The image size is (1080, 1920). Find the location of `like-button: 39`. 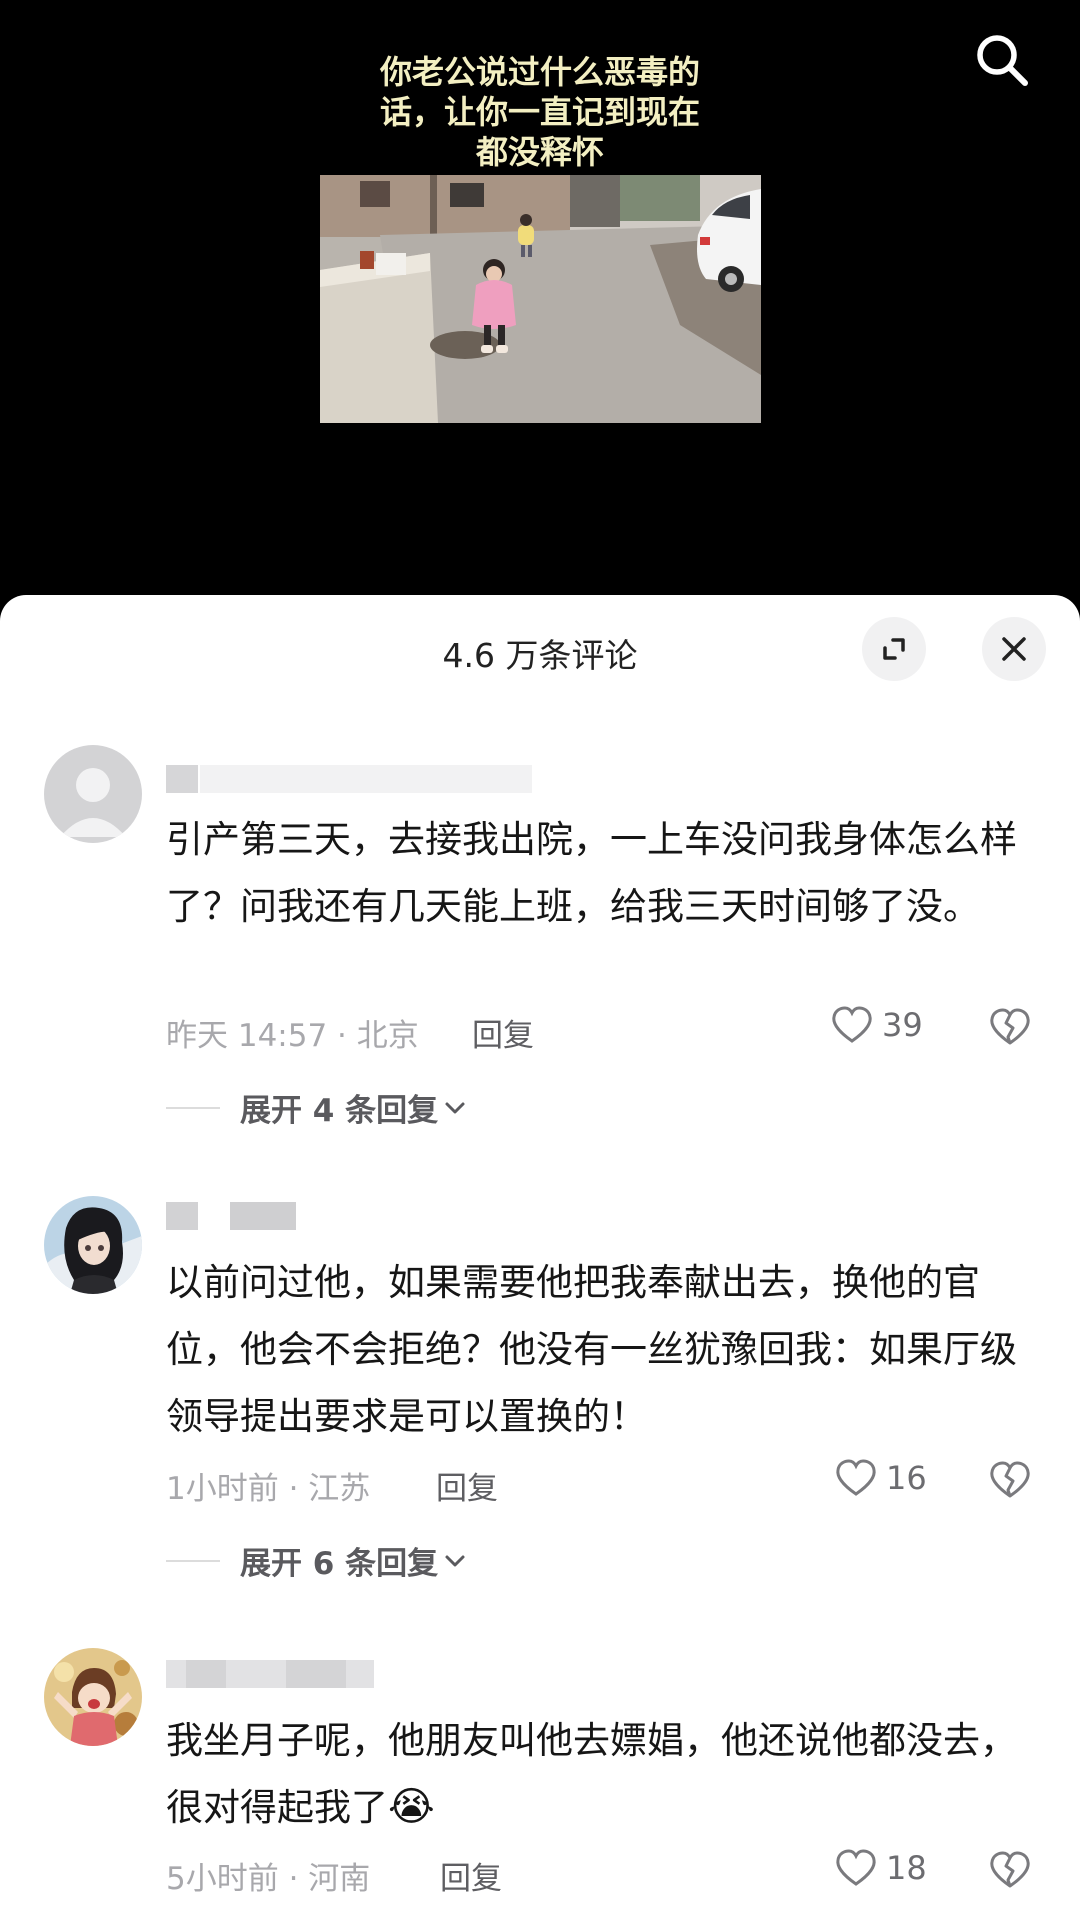

like-button: 39 is located at coordinates (876, 1025).